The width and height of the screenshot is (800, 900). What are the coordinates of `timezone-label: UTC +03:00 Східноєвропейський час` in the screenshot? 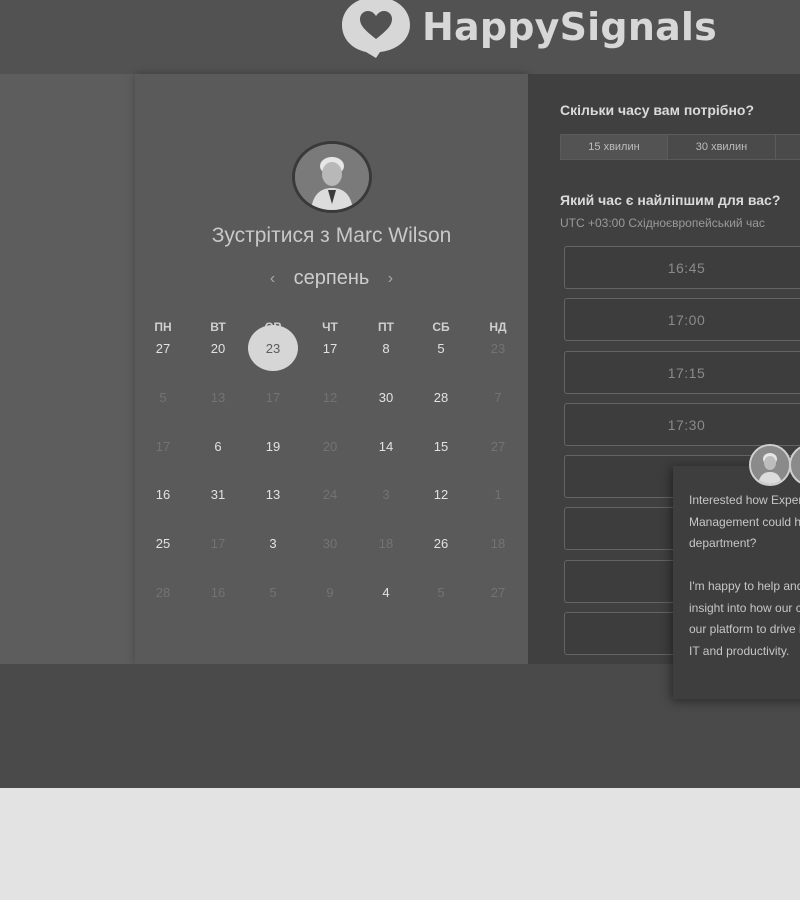 It's located at (662, 223).